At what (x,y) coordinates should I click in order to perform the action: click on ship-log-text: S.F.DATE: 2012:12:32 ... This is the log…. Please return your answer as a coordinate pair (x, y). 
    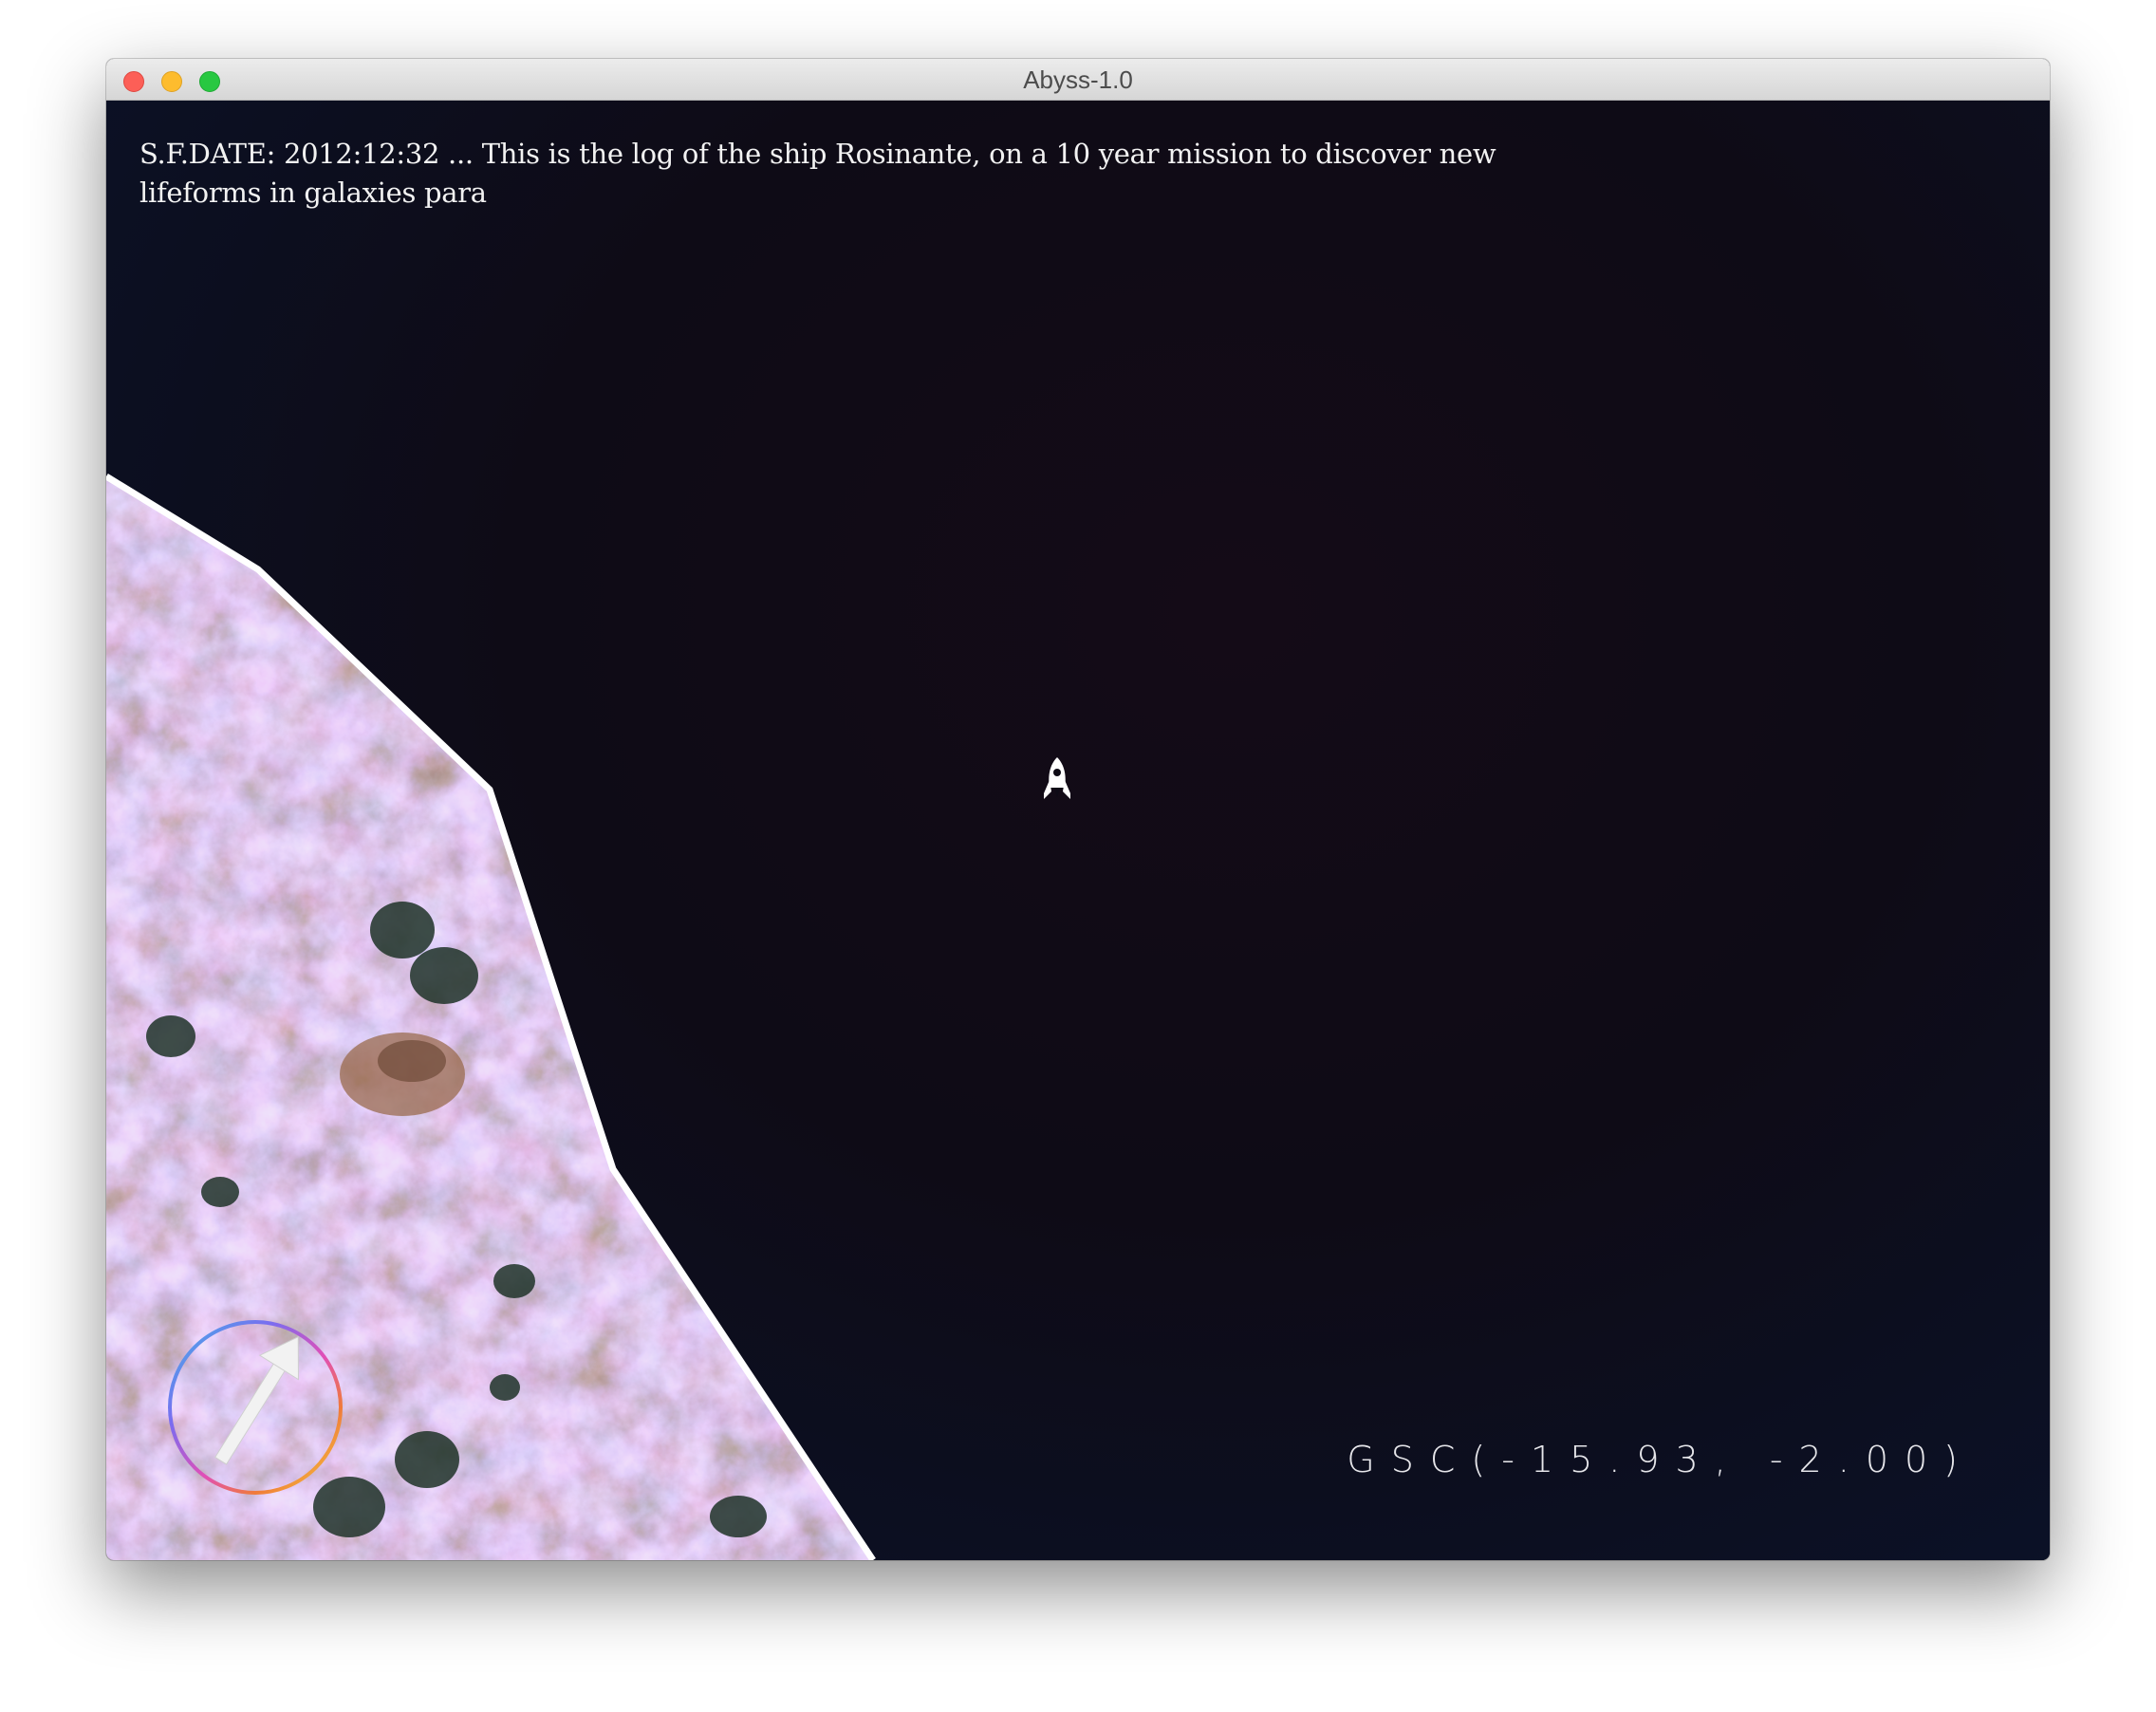
    Looking at the image, I should click on (817, 173).